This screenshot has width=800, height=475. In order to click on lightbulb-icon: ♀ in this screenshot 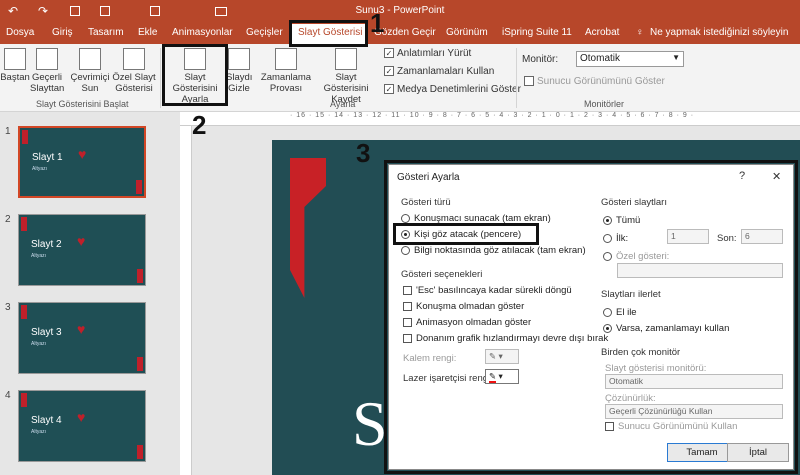, I will do `click(640, 32)`.